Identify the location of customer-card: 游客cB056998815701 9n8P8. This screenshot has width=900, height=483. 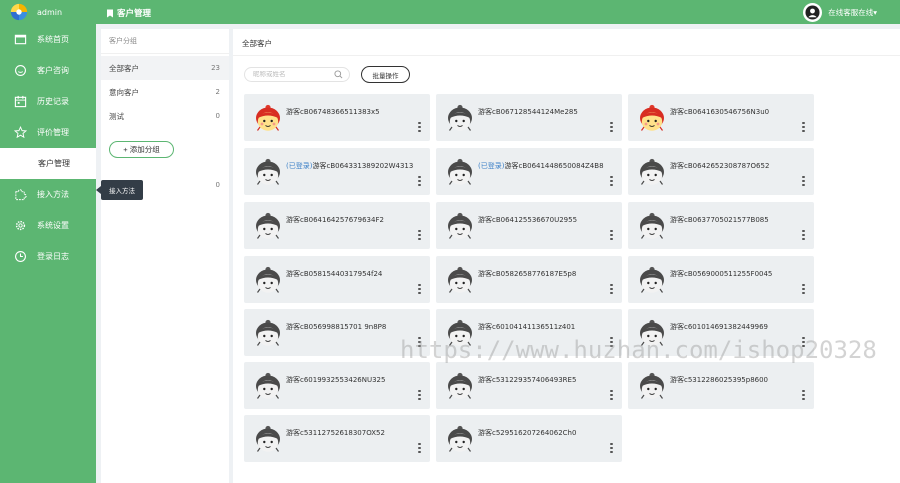
(337, 332).